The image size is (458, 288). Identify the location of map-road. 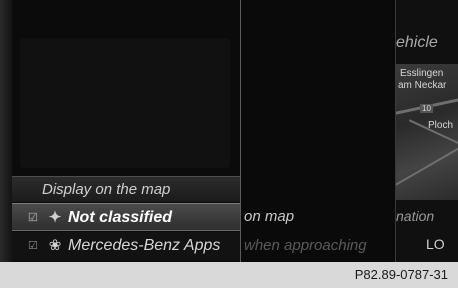
(427, 165).